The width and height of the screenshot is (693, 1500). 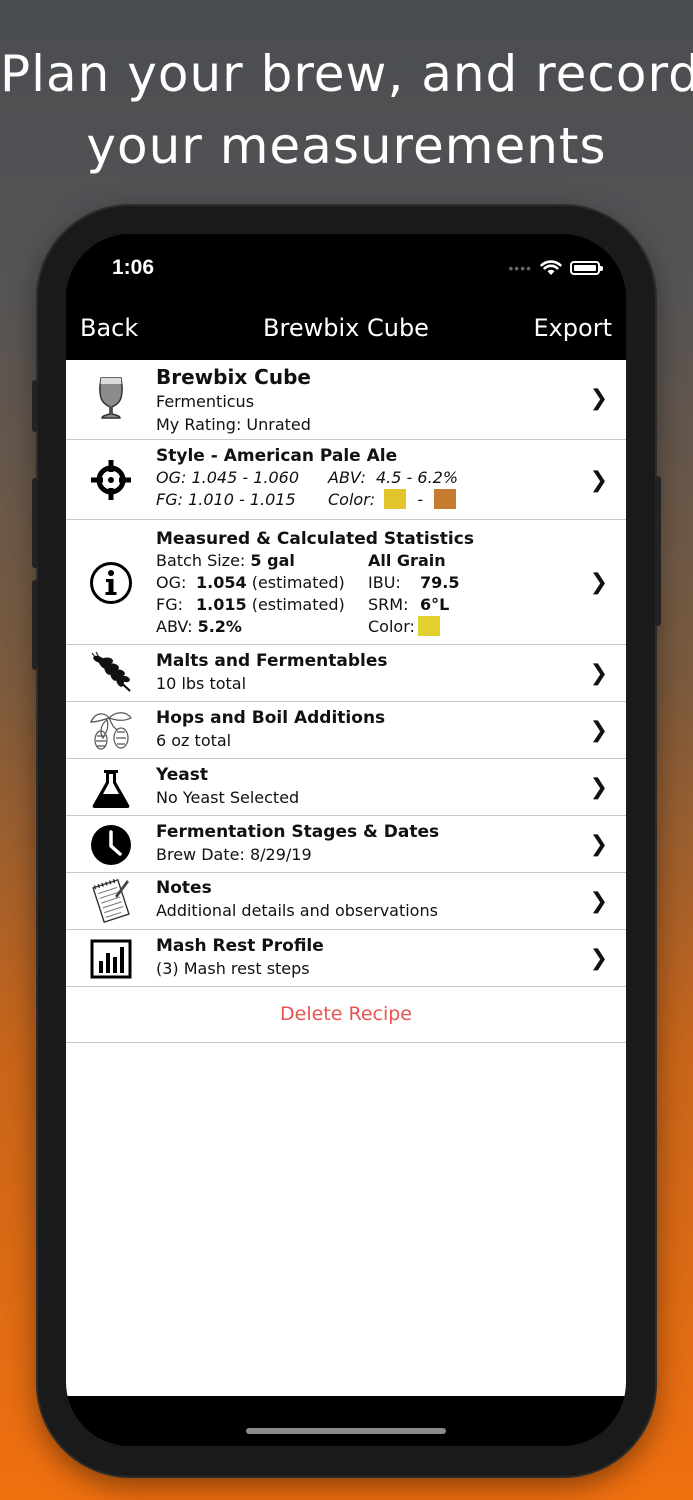 What do you see at coordinates (242, 499) in the screenshot?
I see `style-fg-range: 1.010 - 1.015` at bounding box center [242, 499].